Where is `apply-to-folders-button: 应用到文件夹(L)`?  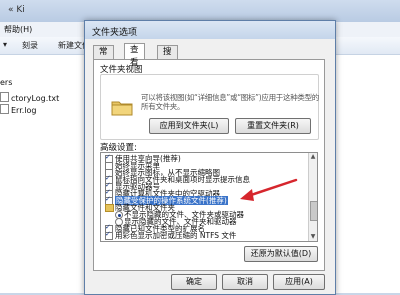 apply-to-folders-button: 应用到文件夹(L) is located at coordinates (189, 126).